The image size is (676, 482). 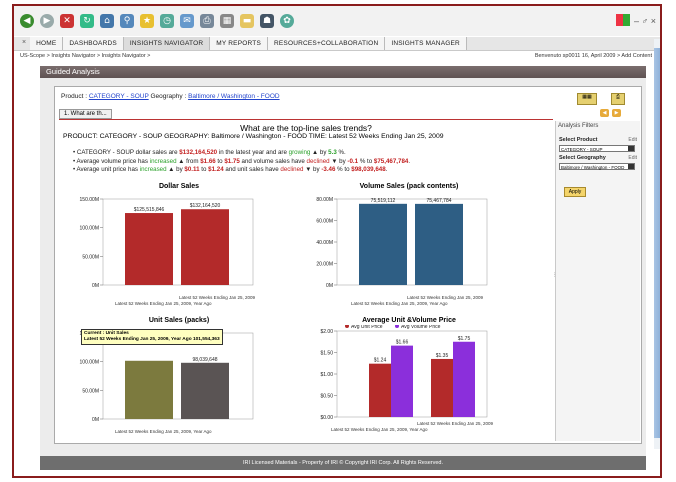 What do you see at coordinates (287, 21) in the screenshot?
I see `discuss-icon: ✿` at bounding box center [287, 21].